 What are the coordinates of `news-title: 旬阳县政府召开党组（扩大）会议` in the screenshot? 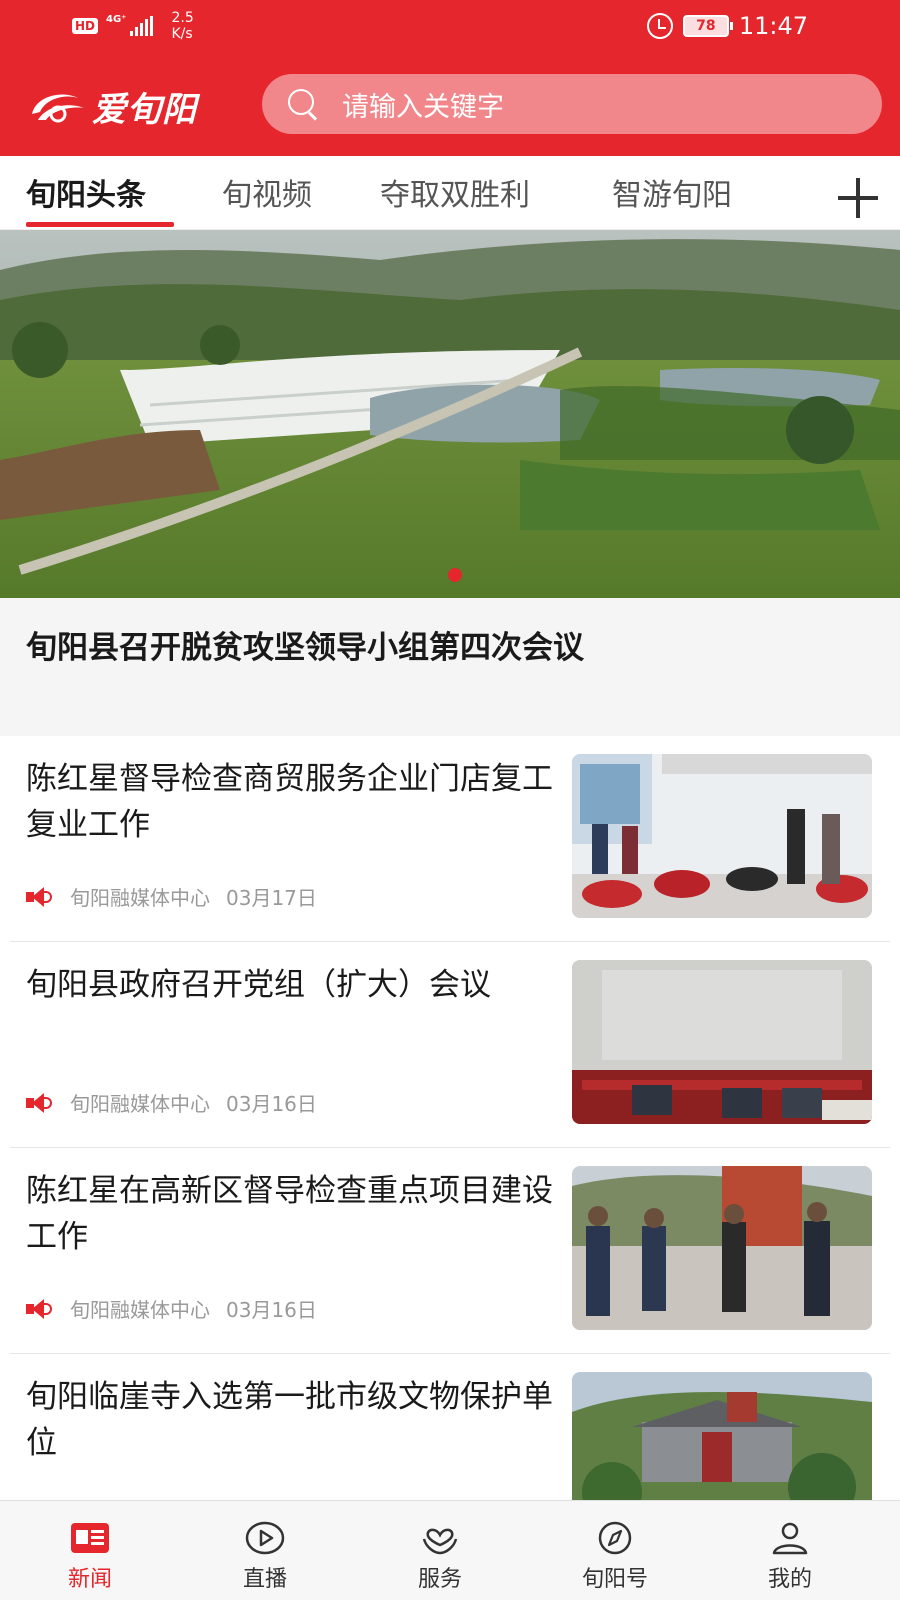 It's located at (258, 985).